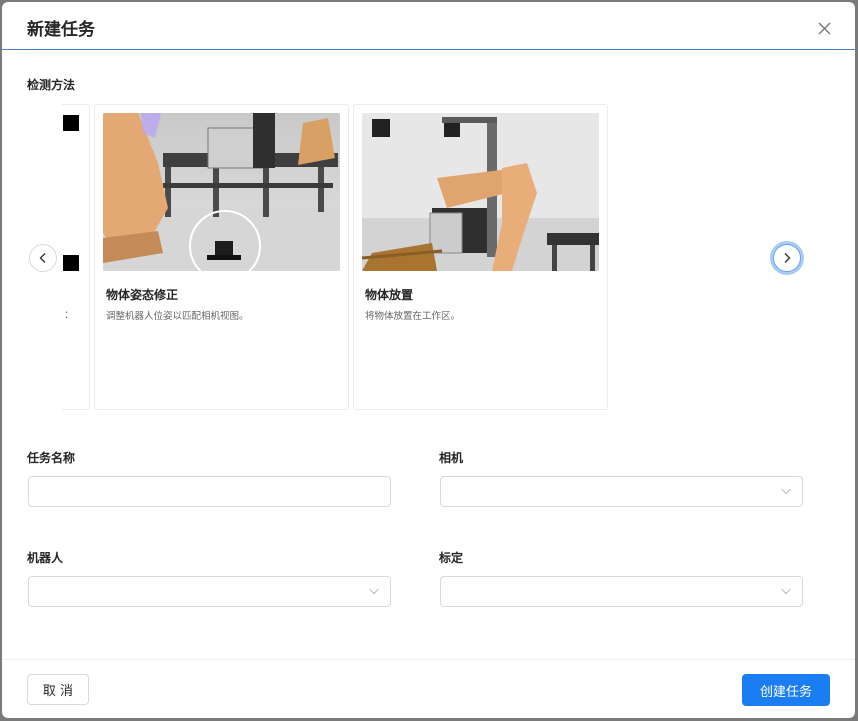 This screenshot has width=858, height=721. What do you see at coordinates (209, 491) in the screenshot?
I see `task-name-input` at bounding box center [209, 491].